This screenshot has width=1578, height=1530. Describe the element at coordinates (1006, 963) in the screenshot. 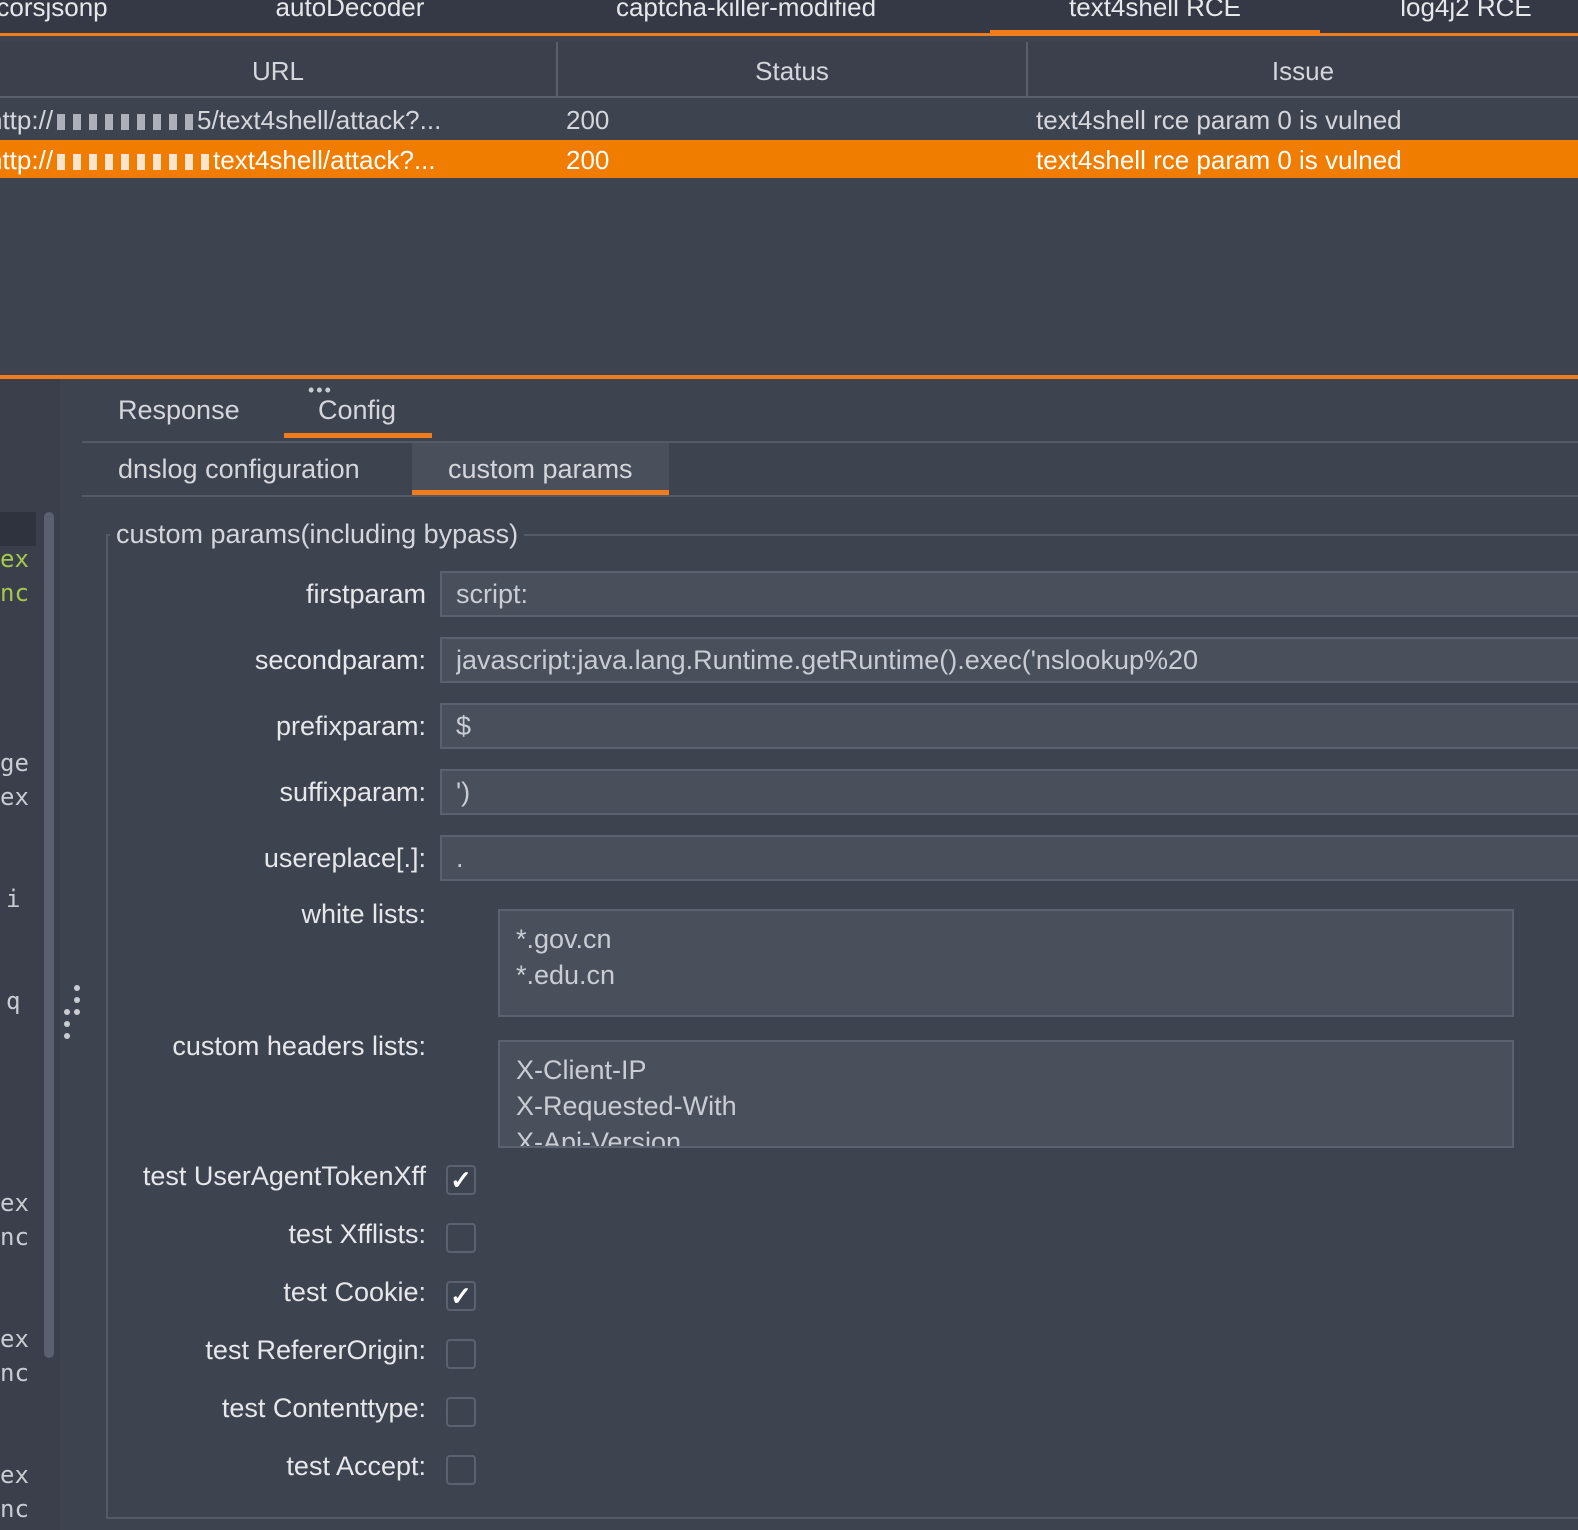

I see `white-lists-textarea: *.gov.cn *.edu.cn` at that location.